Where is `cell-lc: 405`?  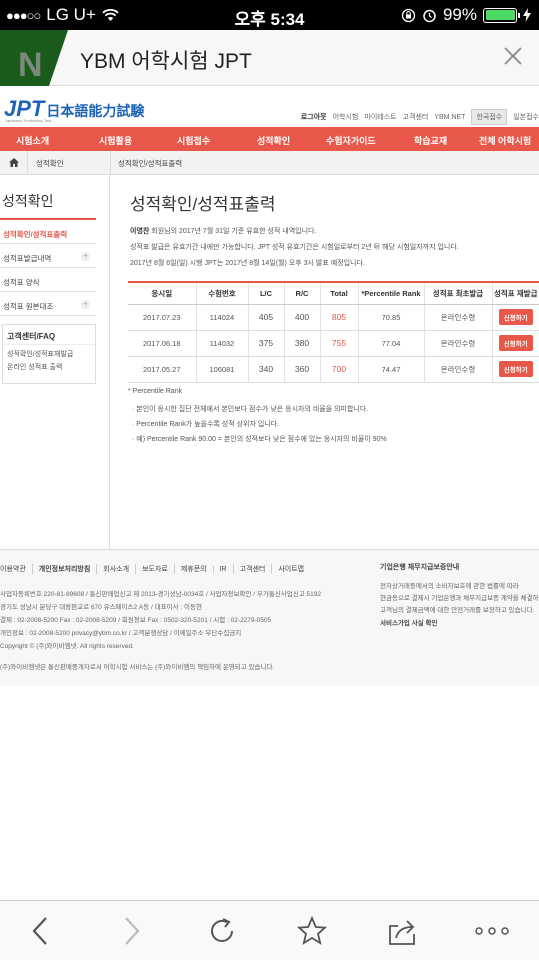 cell-lc: 405 is located at coordinates (265, 317).